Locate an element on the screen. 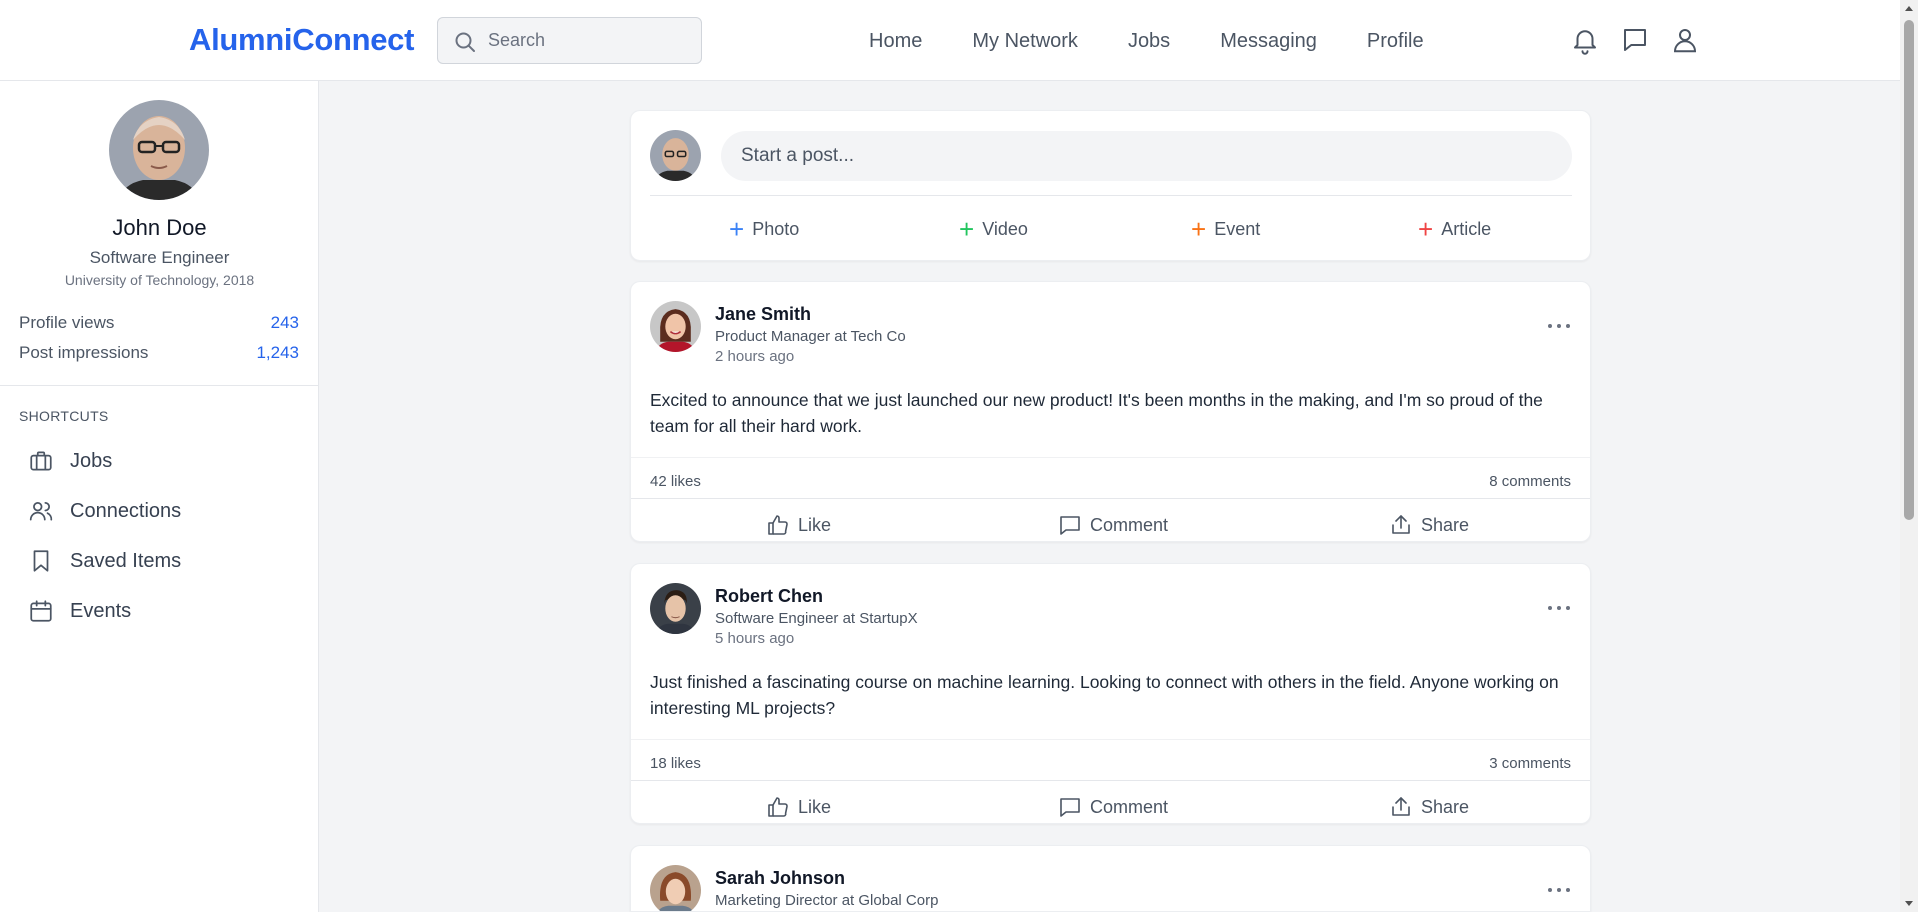 Image resolution: width=1918 pixels, height=912 pixels. header-icons is located at coordinates (1645, 40).